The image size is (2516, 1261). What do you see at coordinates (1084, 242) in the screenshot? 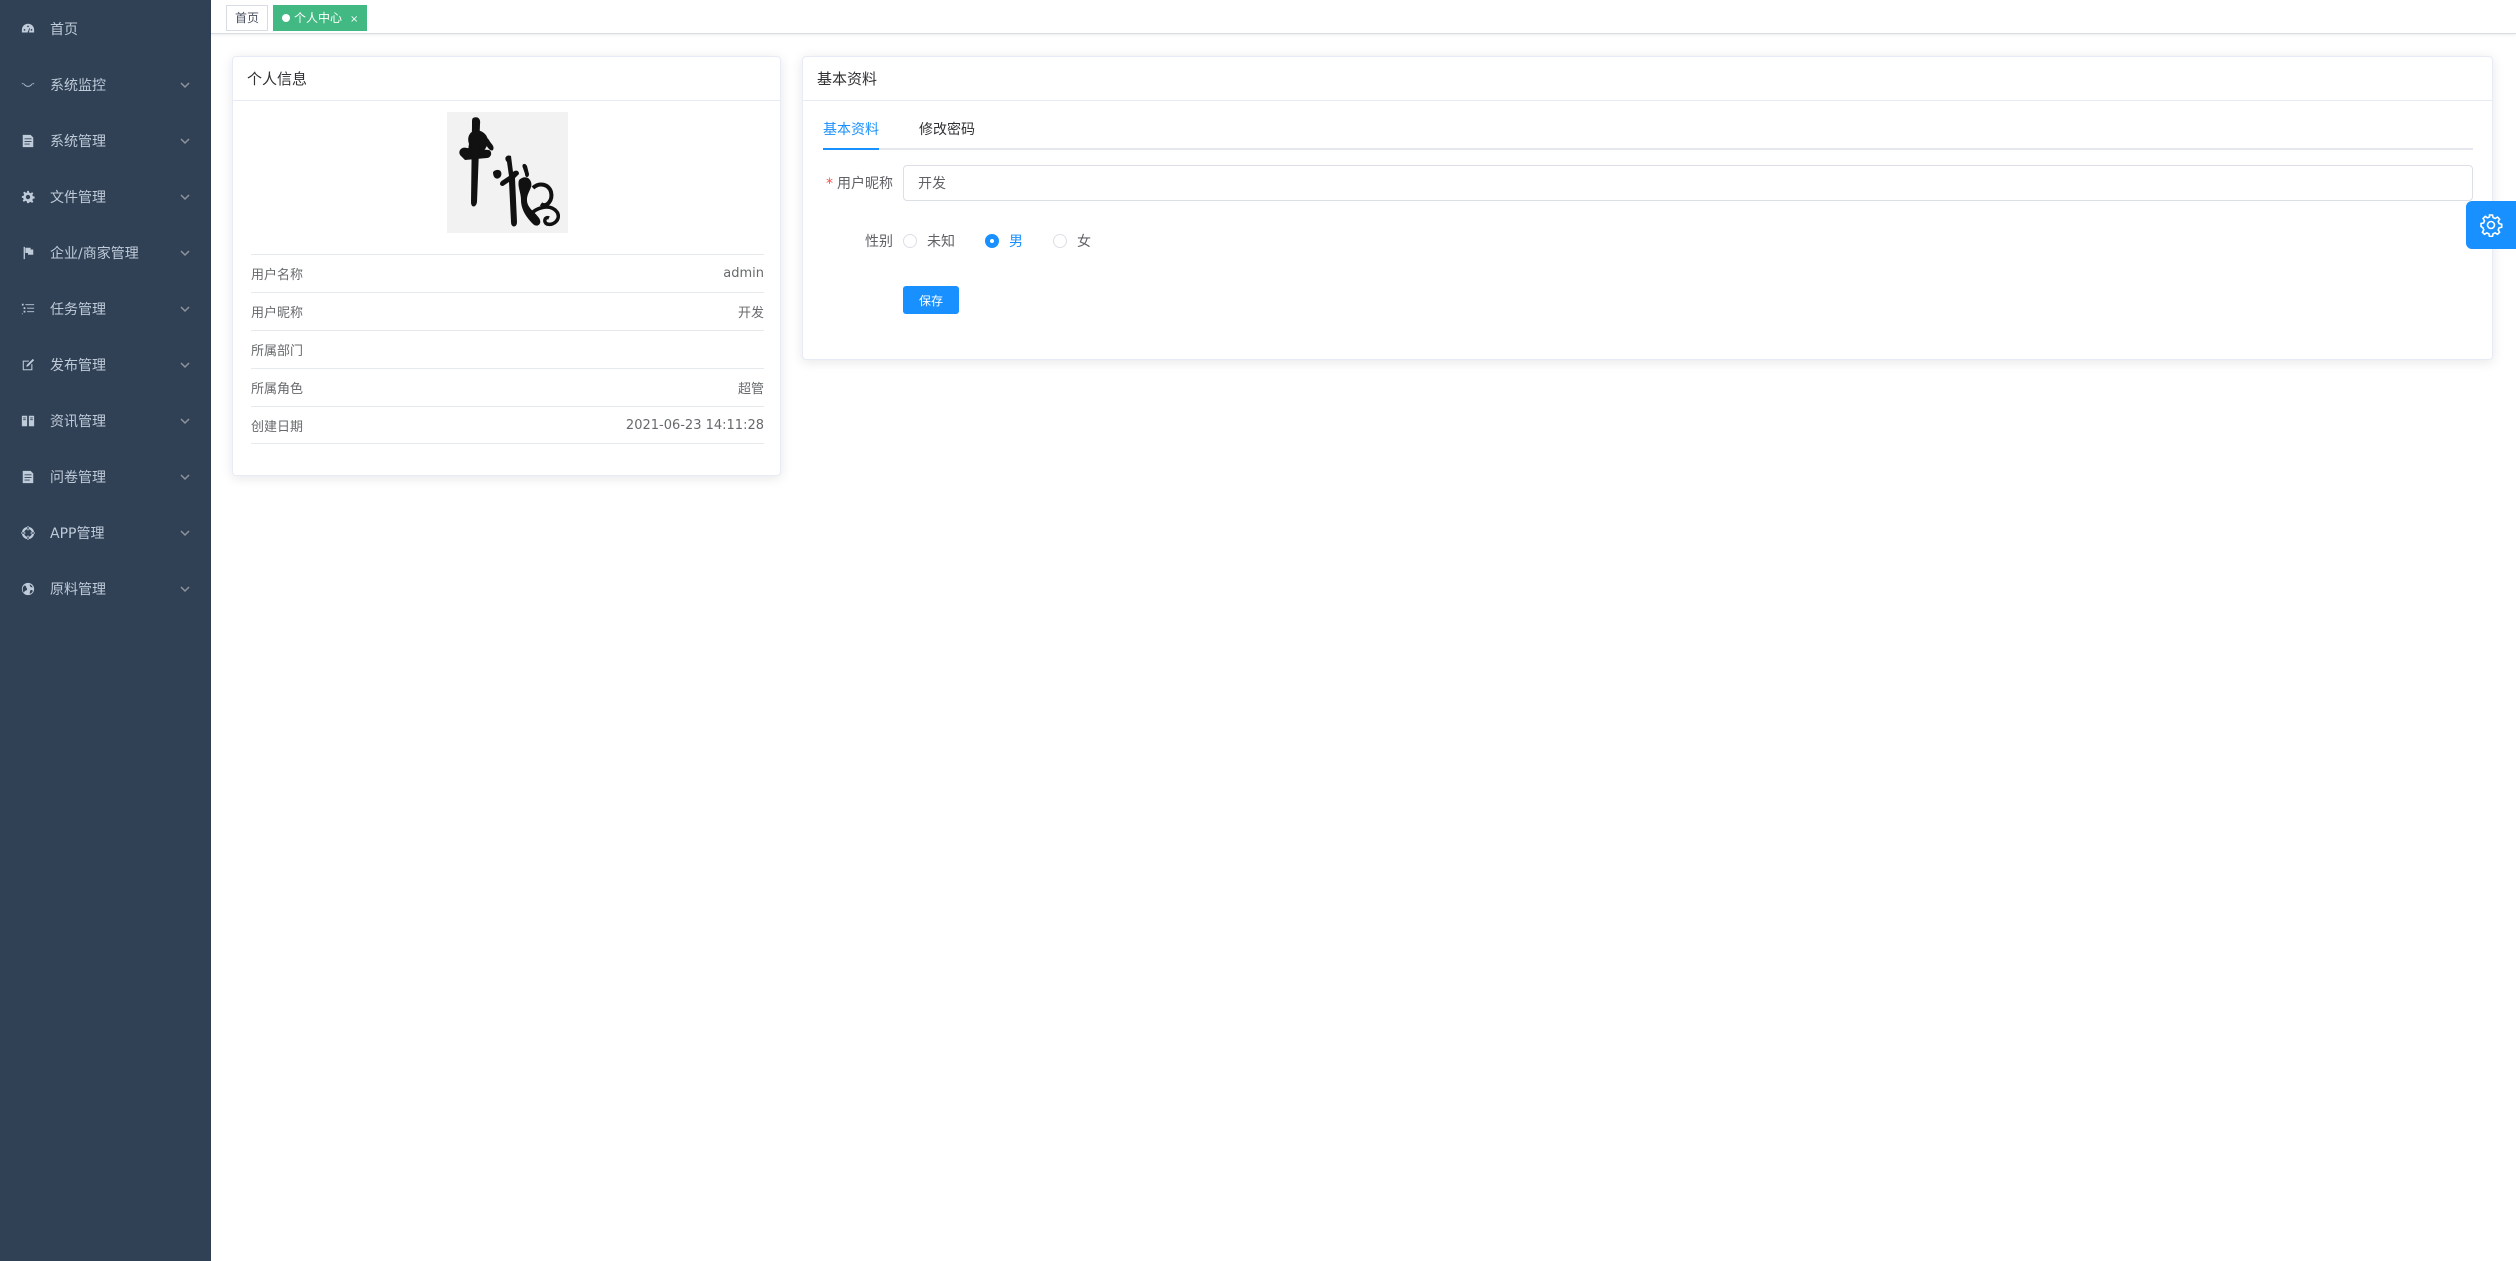
I see `radio-label: 女` at bounding box center [1084, 242].